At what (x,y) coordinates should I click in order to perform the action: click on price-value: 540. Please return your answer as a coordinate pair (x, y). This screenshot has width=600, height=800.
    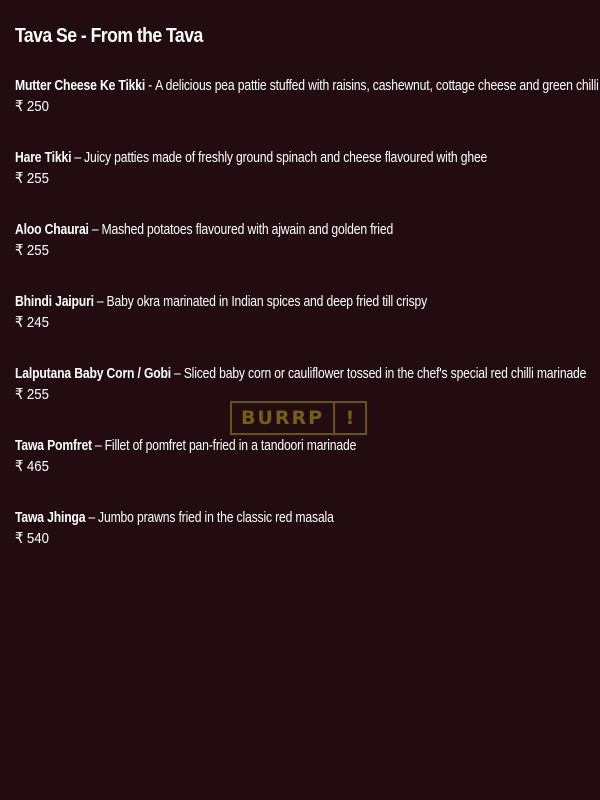
    Looking at the image, I should click on (37, 538).